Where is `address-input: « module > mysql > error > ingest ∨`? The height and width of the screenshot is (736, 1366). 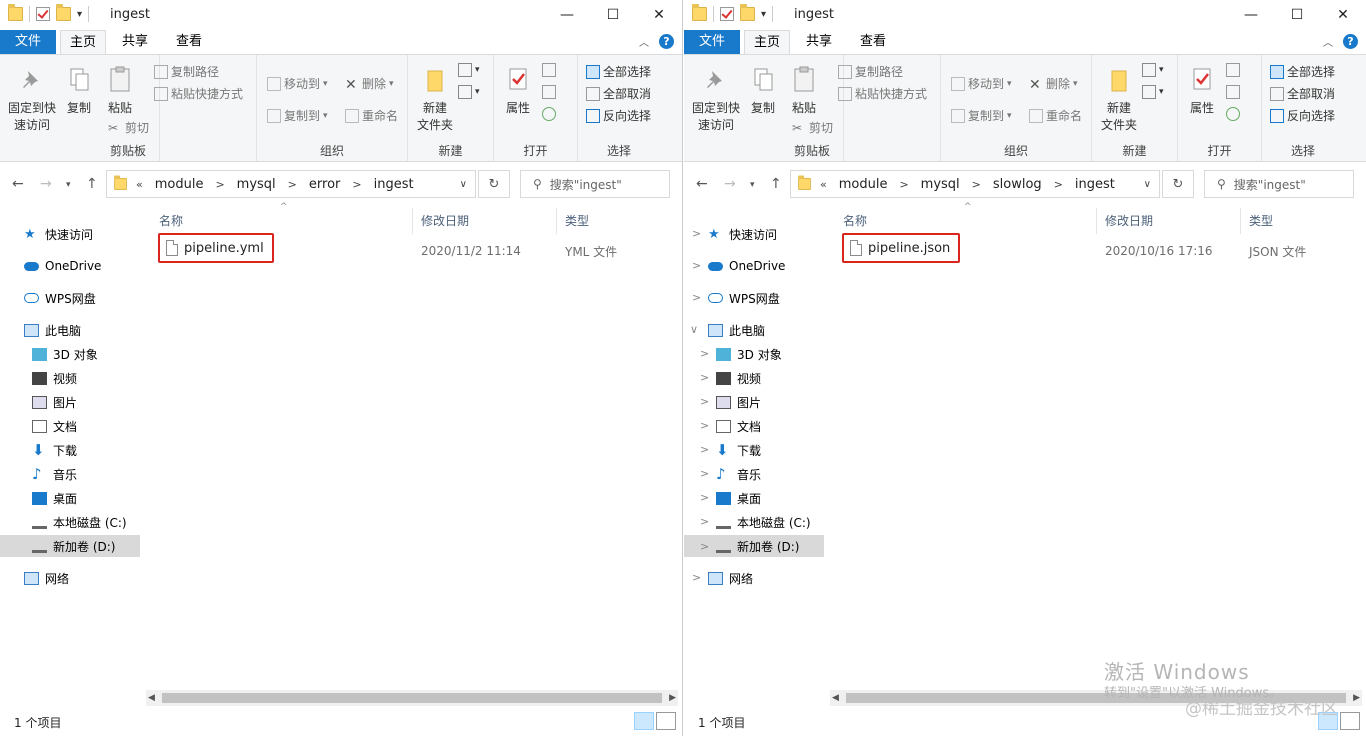
address-input: « module > mysql > error > ingest ∨ is located at coordinates (291, 184).